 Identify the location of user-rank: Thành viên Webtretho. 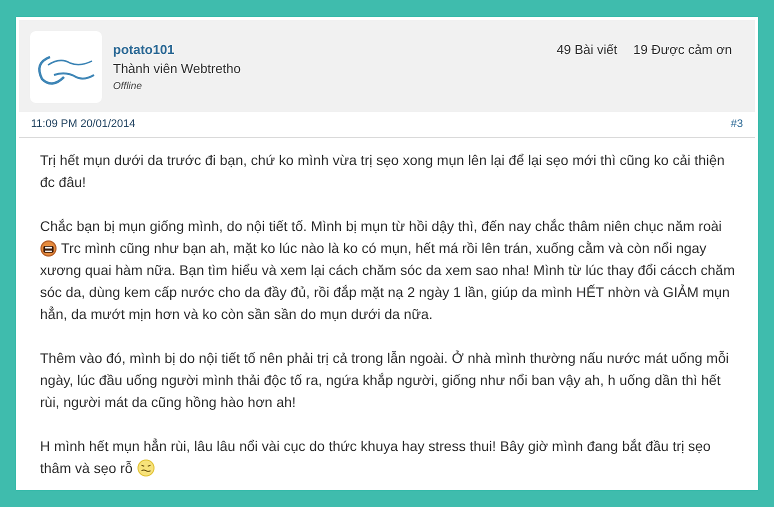
(177, 69).